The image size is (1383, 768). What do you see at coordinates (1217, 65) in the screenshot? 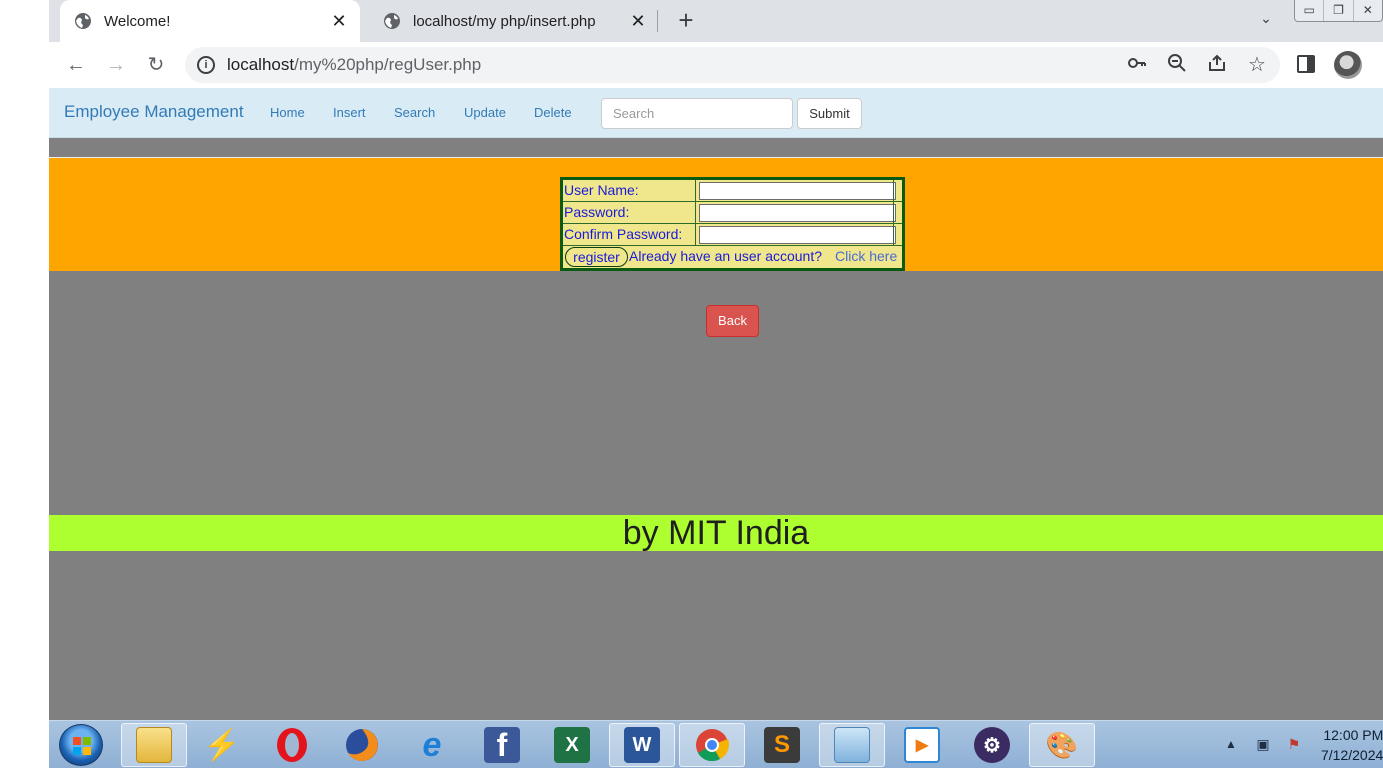
I see `share-icon` at bounding box center [1217, 65].